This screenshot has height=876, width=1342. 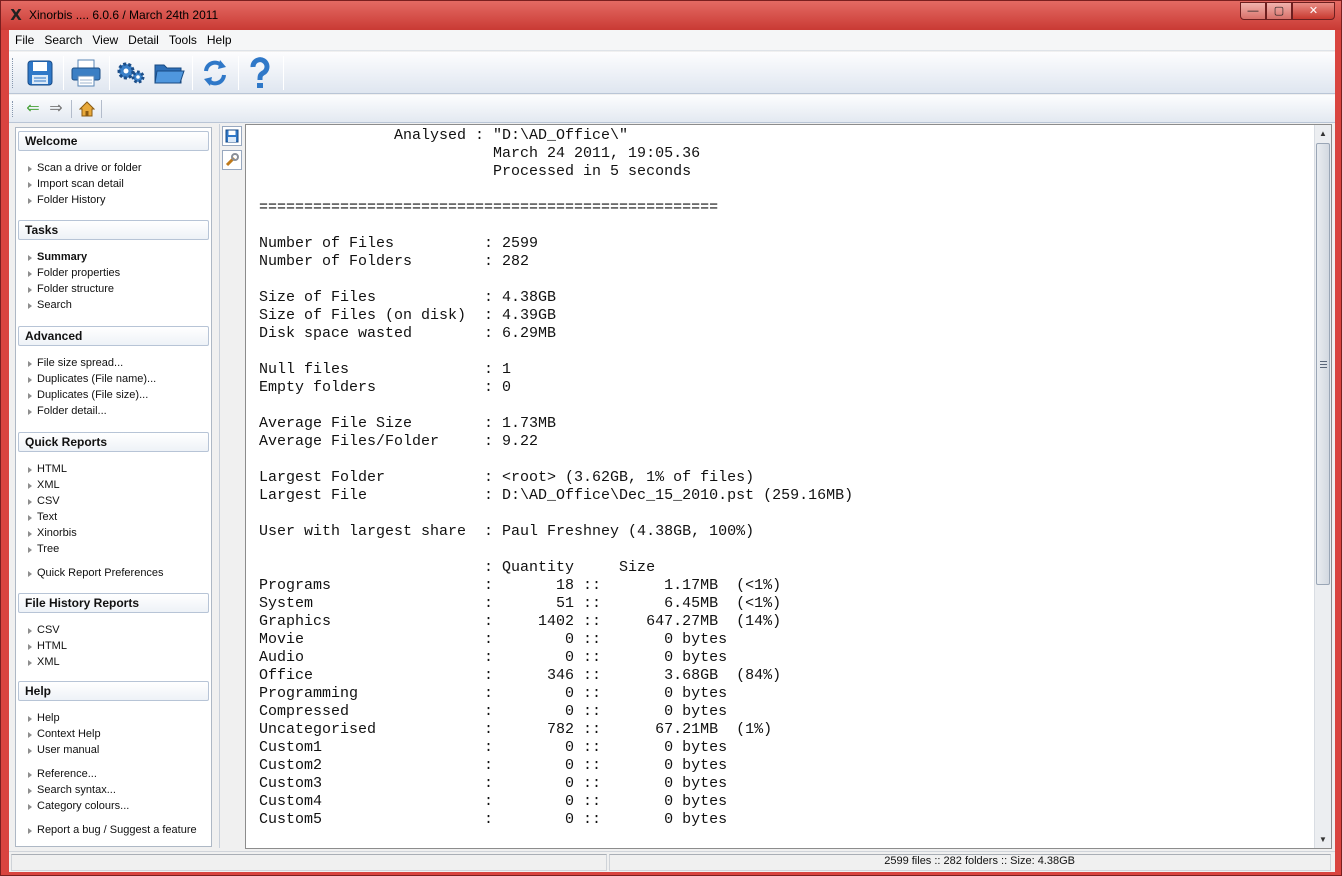 I want to click on menu-detail: Detail, so click(x=143, y=40).